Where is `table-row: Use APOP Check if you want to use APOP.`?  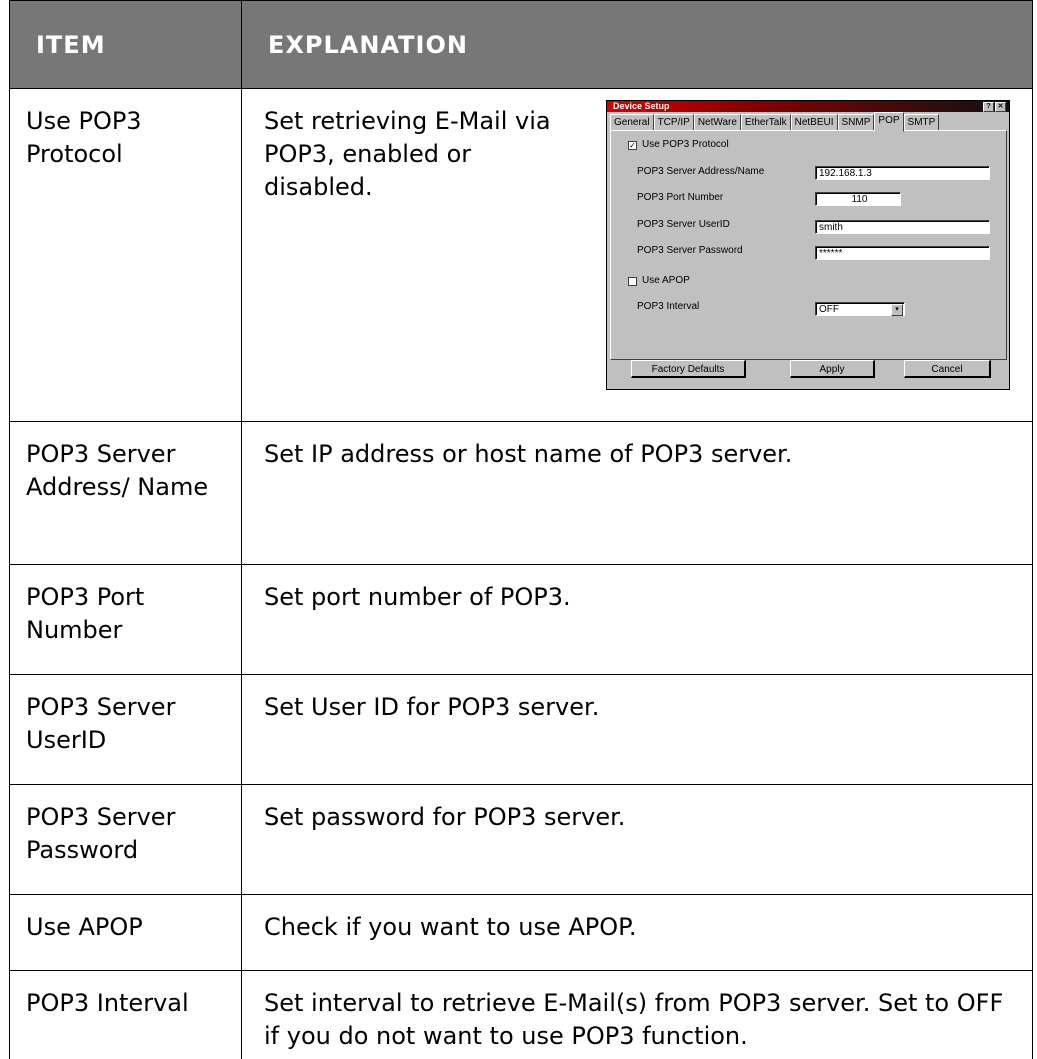 table-row: Use APOP Check if you want to use APOP. is located at coordinates (521, 933).